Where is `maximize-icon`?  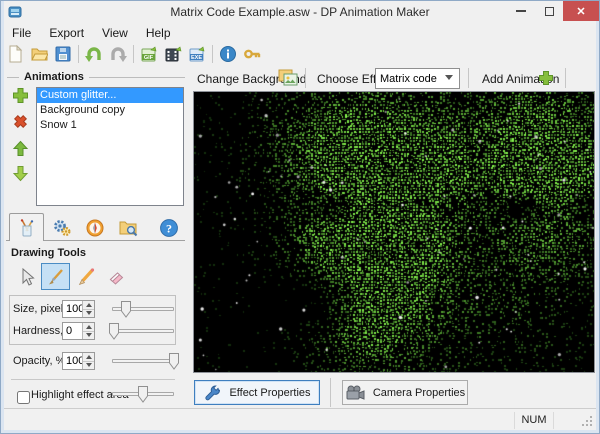 maximize-icon is located at coordinates (549, 11).